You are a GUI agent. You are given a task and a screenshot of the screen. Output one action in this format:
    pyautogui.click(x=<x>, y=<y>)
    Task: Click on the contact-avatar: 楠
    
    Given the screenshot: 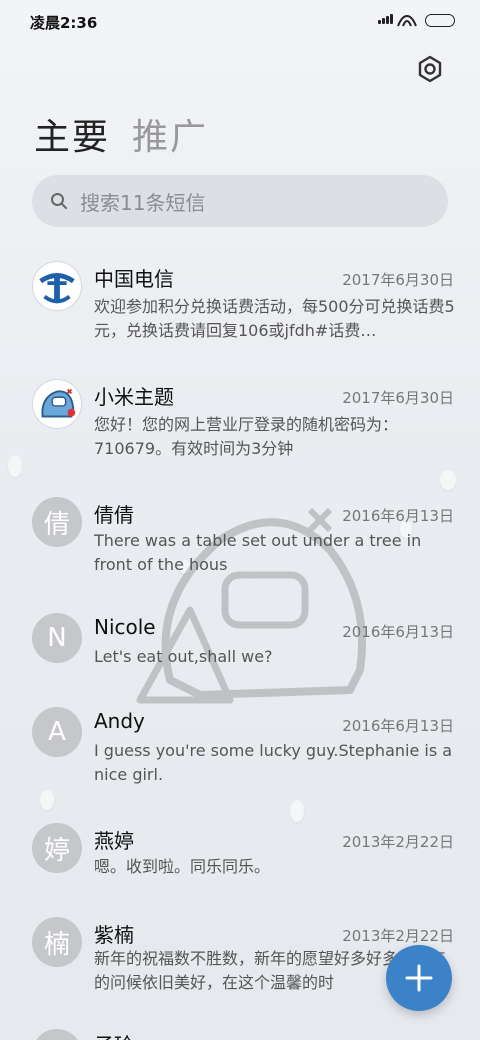 What is the action you would take?
    pyautogui.click(x=57, y=942)
    